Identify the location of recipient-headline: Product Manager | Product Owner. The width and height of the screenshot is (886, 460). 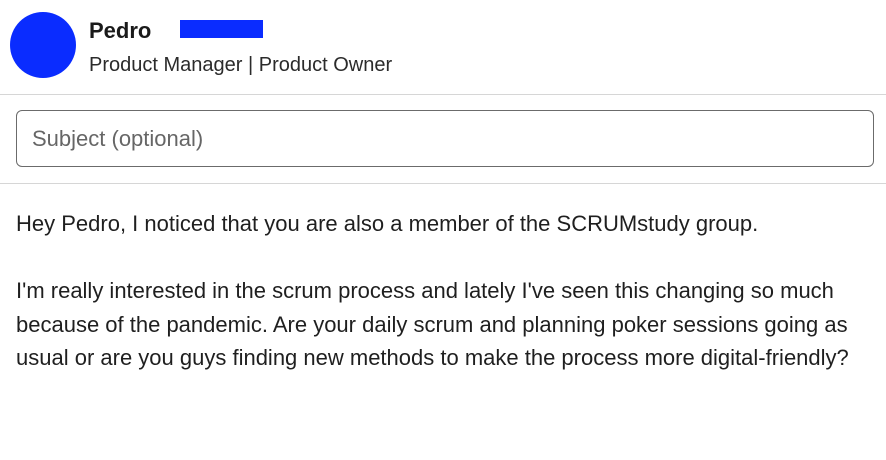
(241, 65).